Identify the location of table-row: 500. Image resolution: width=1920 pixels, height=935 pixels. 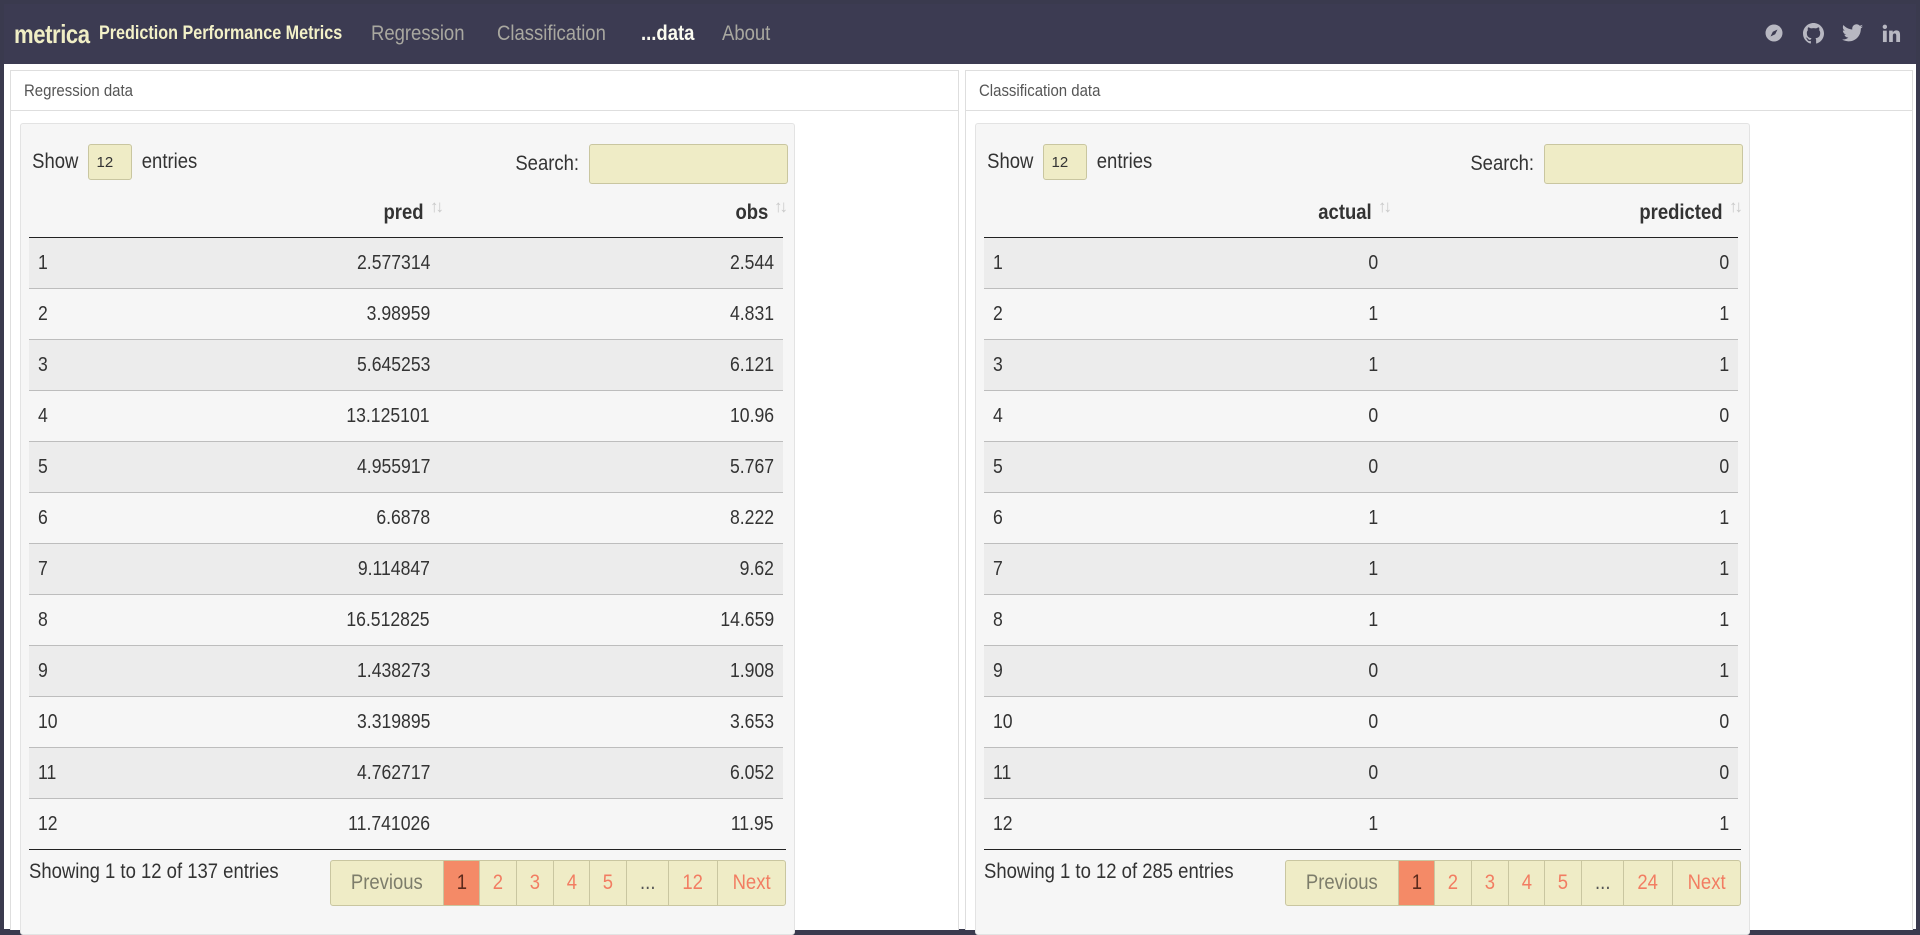
(1361, 467).